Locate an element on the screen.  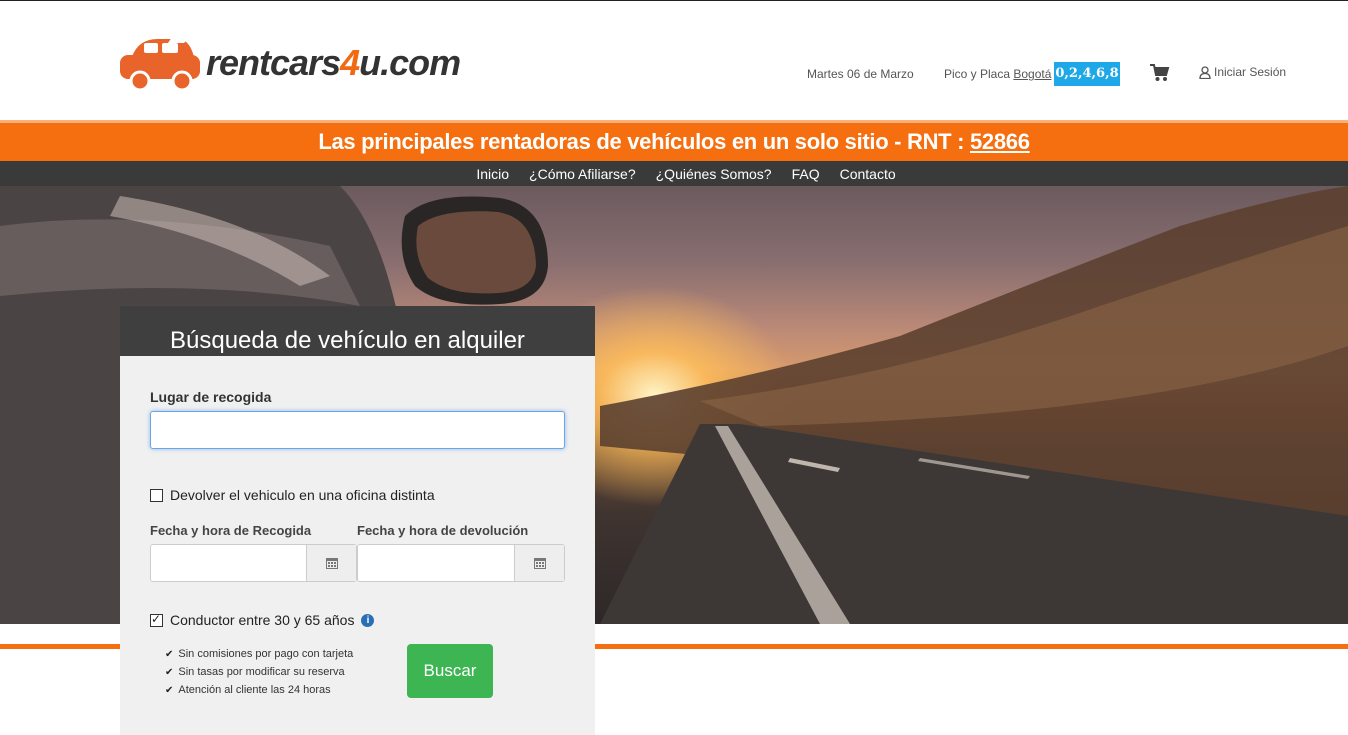
pico-label: Pico y Placa is located at coordinates (977, 74).